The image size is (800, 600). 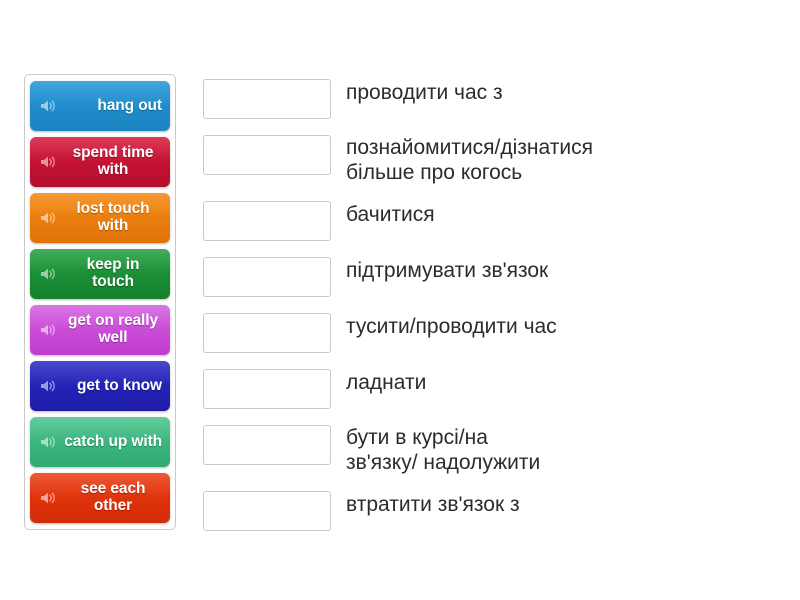 I want to click on translation-text: проводити час з, so click(x=424, y=92).